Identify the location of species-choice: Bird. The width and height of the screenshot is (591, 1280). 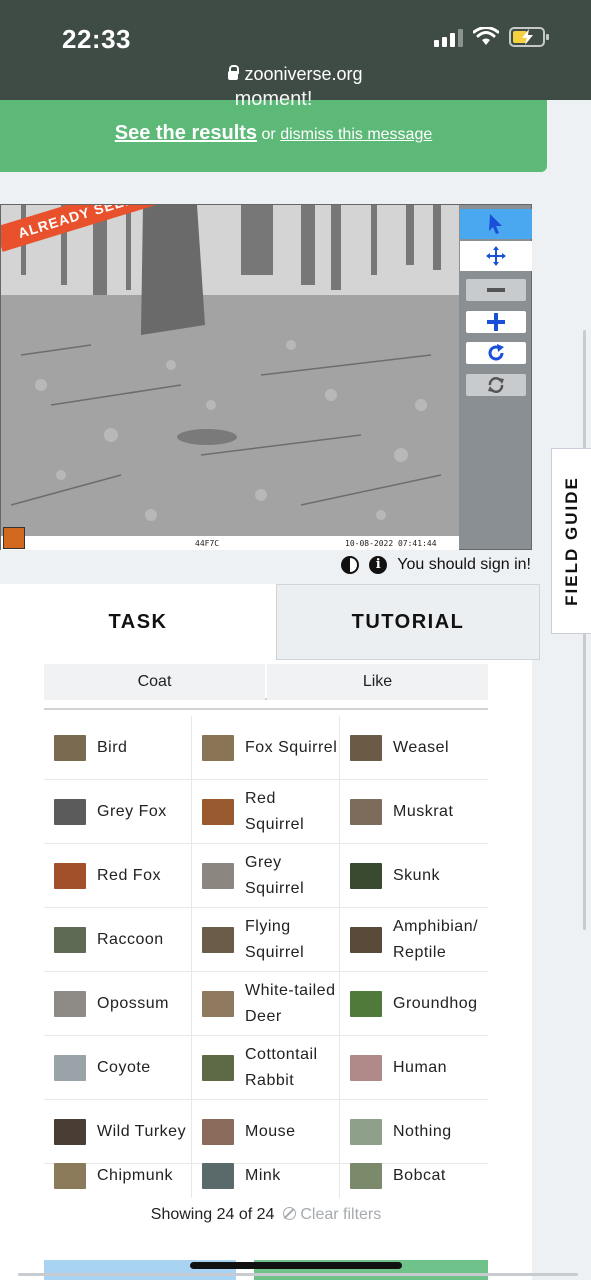
(118, 748).